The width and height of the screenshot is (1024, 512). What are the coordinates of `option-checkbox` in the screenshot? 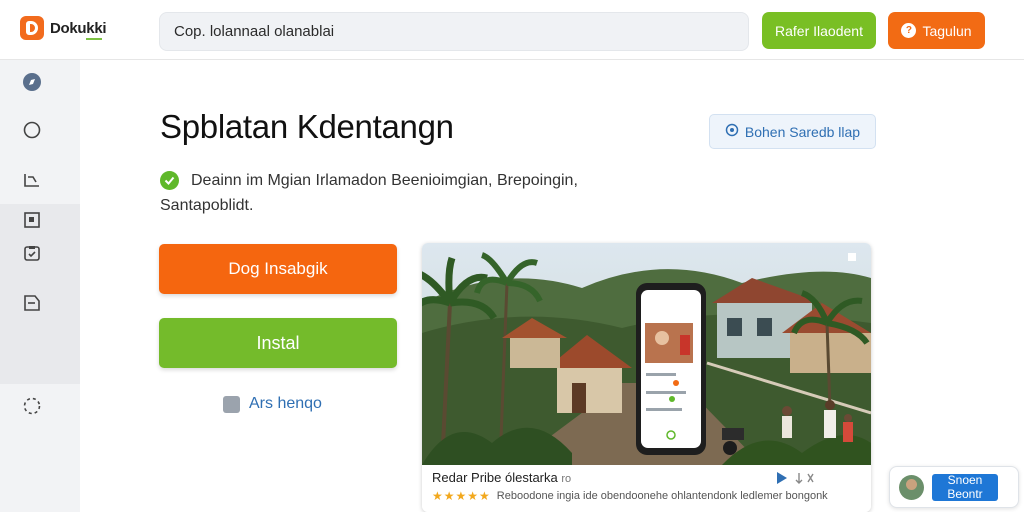 It's located at (231, 404).